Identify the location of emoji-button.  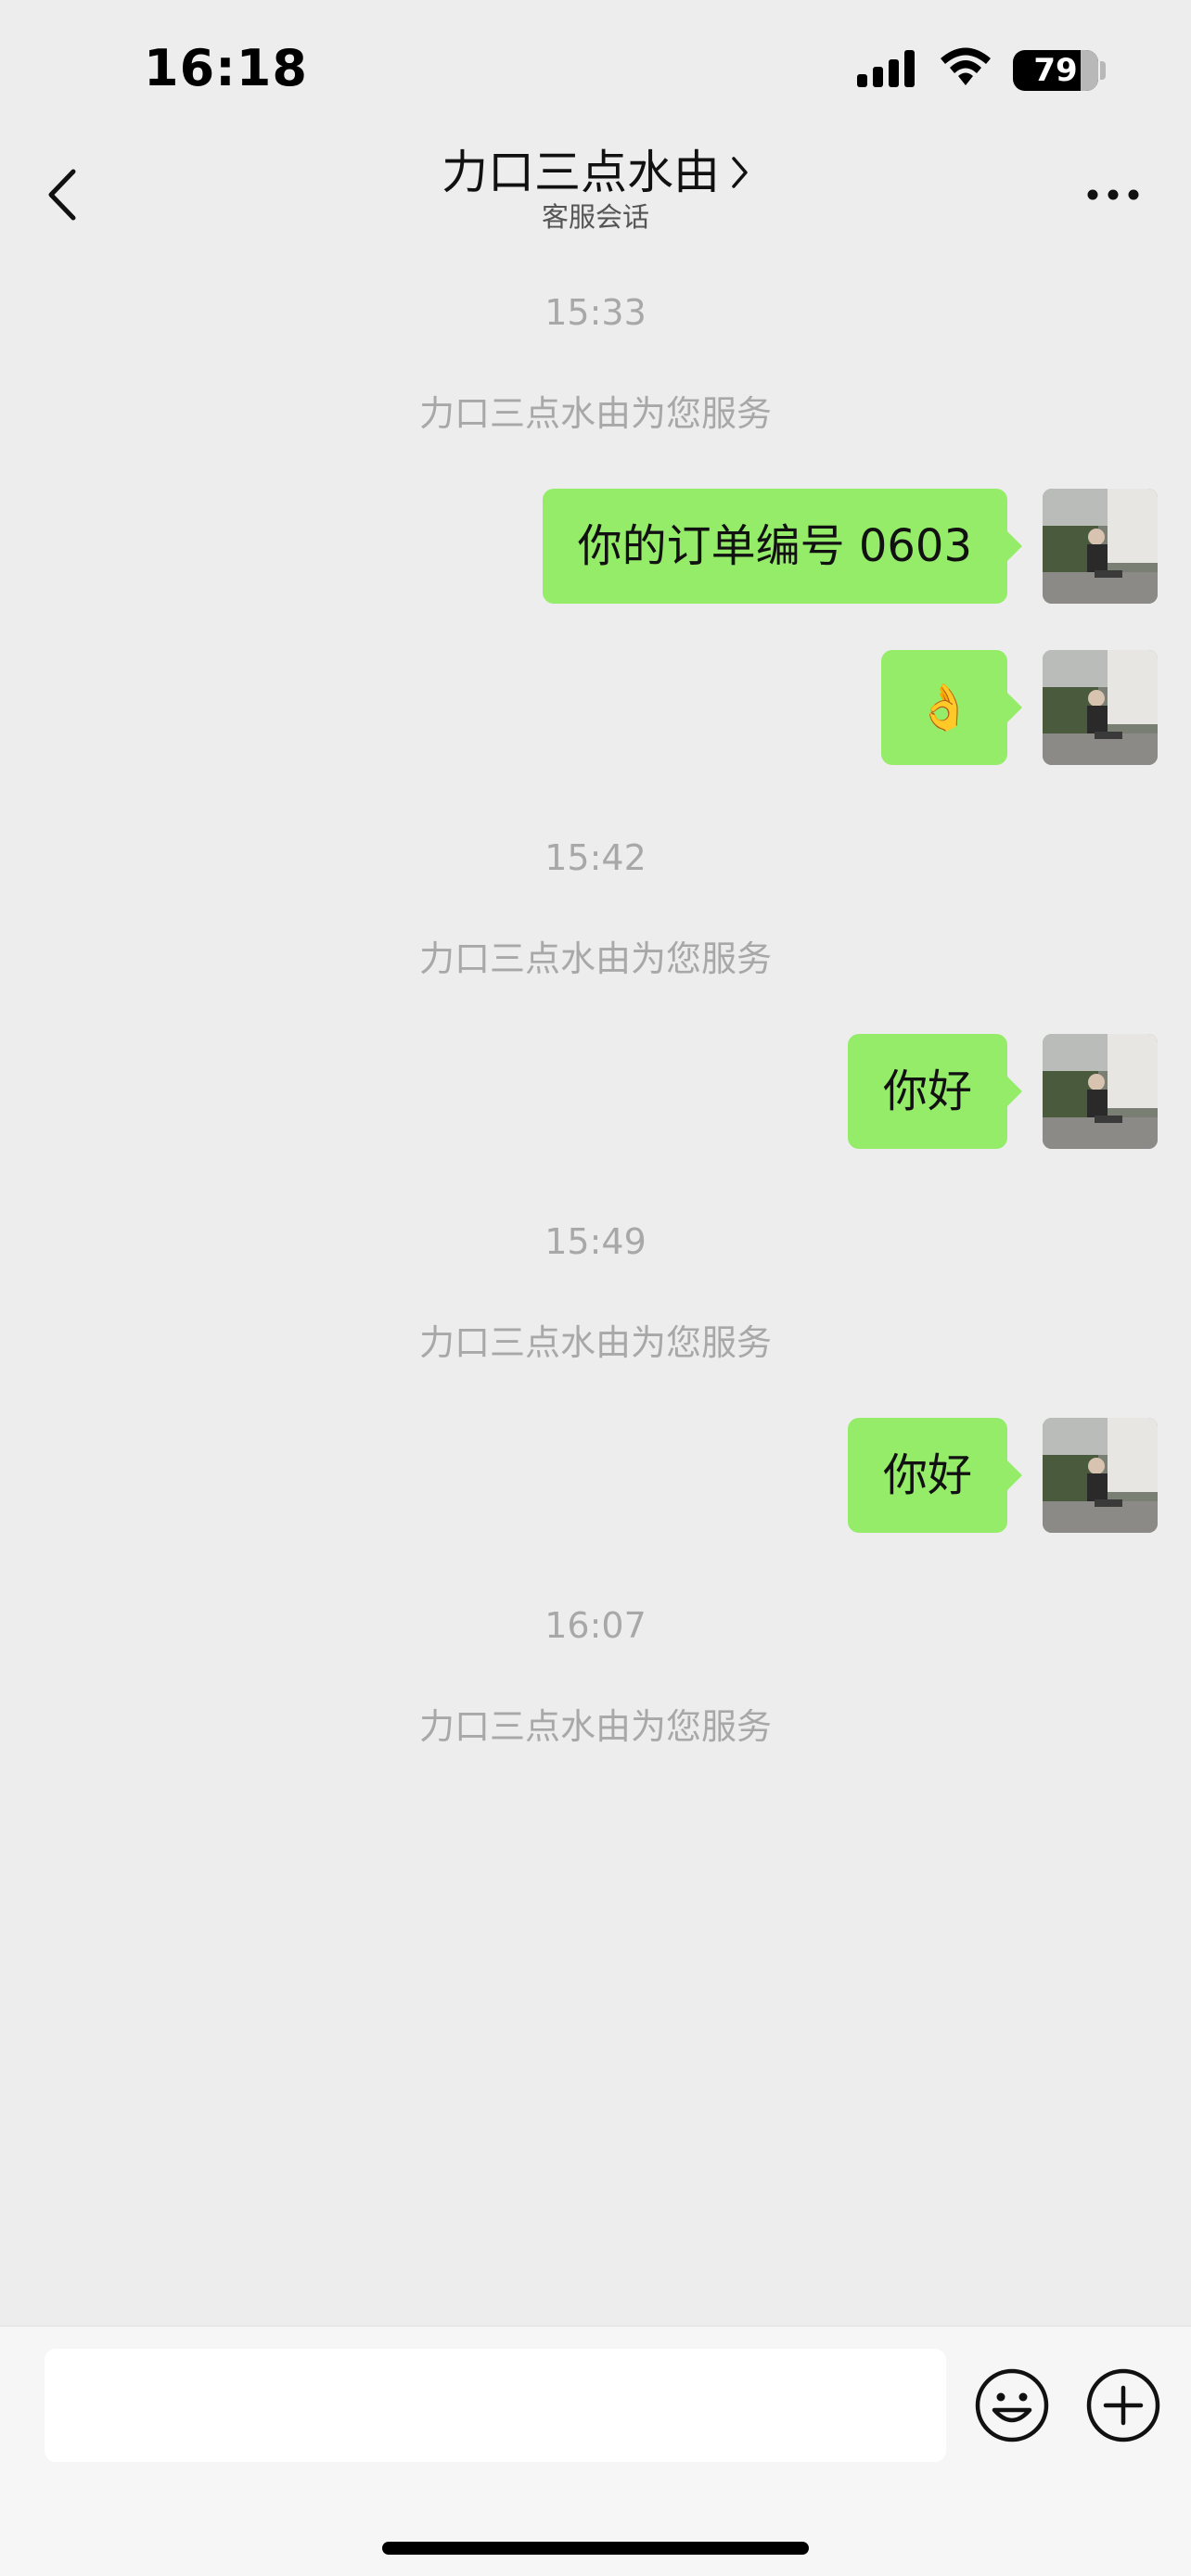
(1012, 2405).